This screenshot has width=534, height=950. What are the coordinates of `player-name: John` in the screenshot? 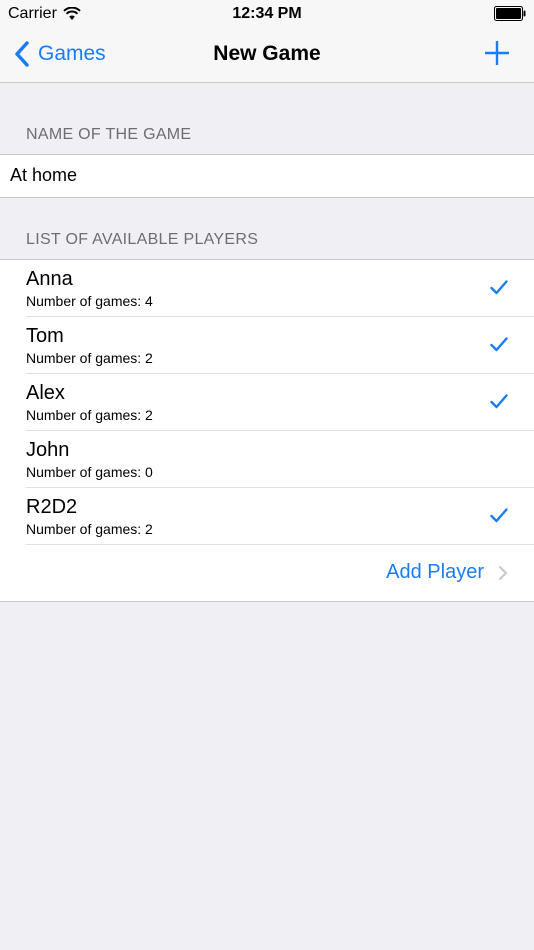 It's located at (48, 450).